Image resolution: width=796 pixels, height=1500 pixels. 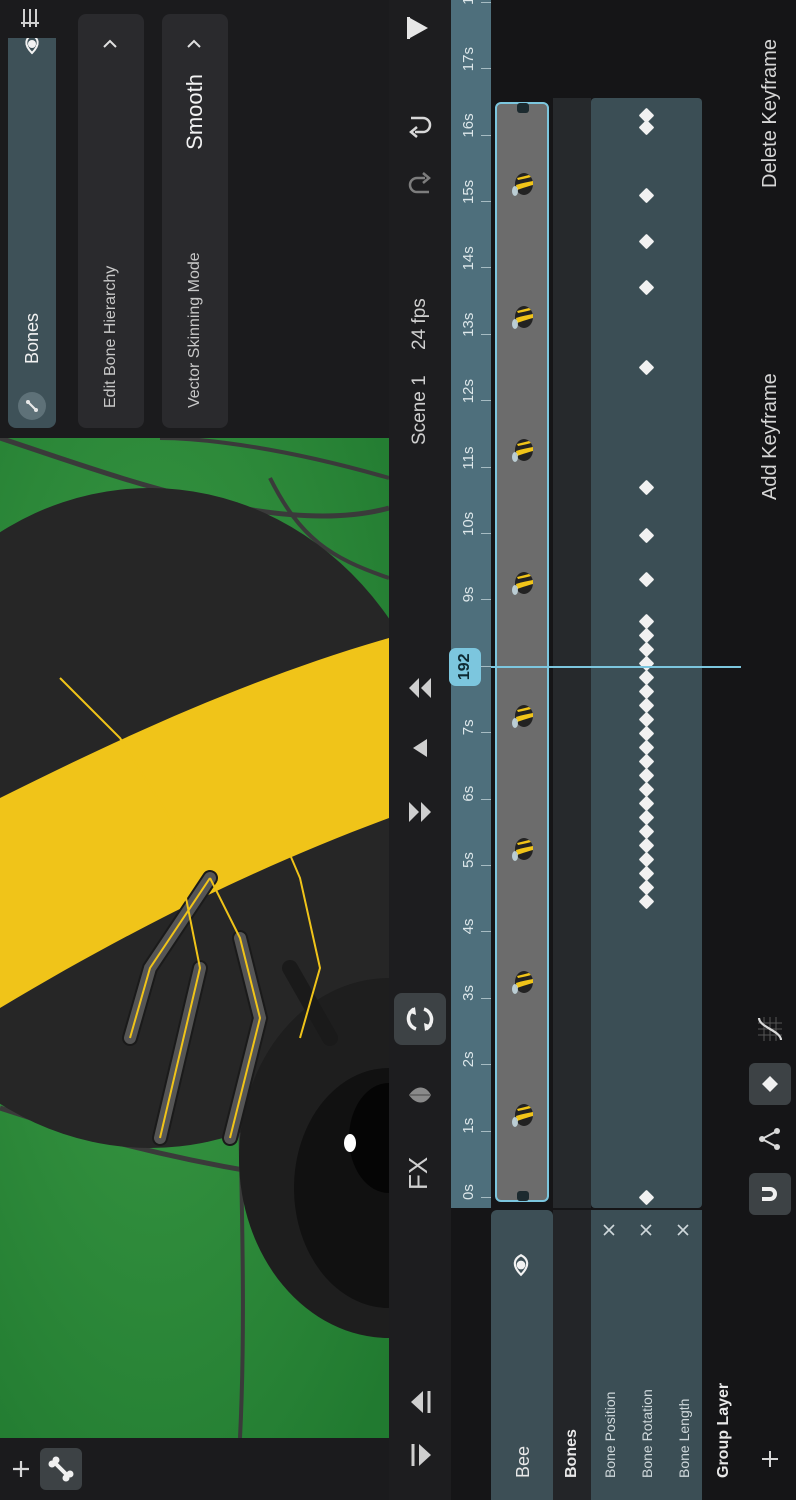 I want to click on path-icon, so click(x=770, y=1139).